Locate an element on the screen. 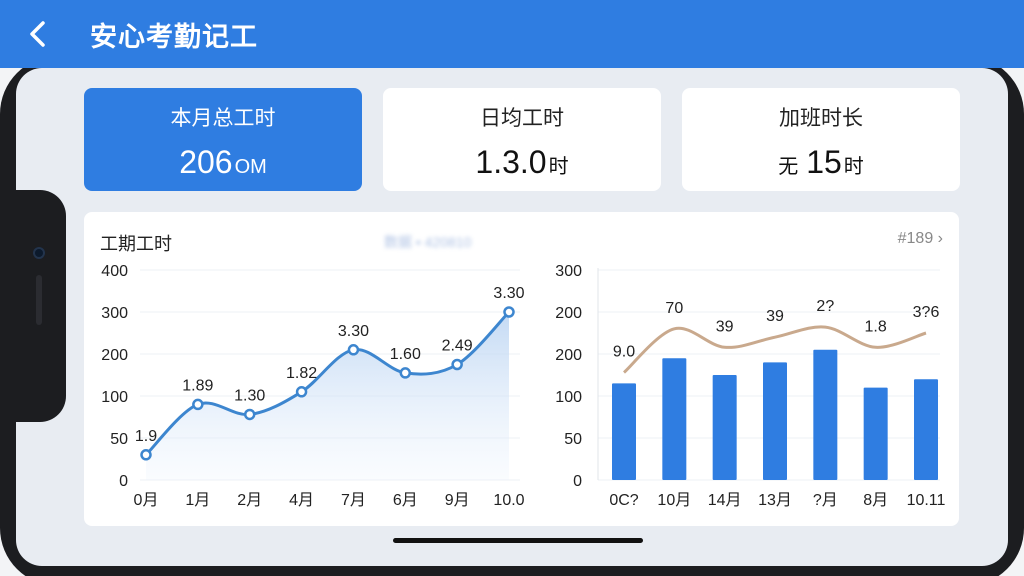 The width and height of the screenshot is (1024, 576). page-title: 安心考勤记工 is located at coordinates (174, 36).